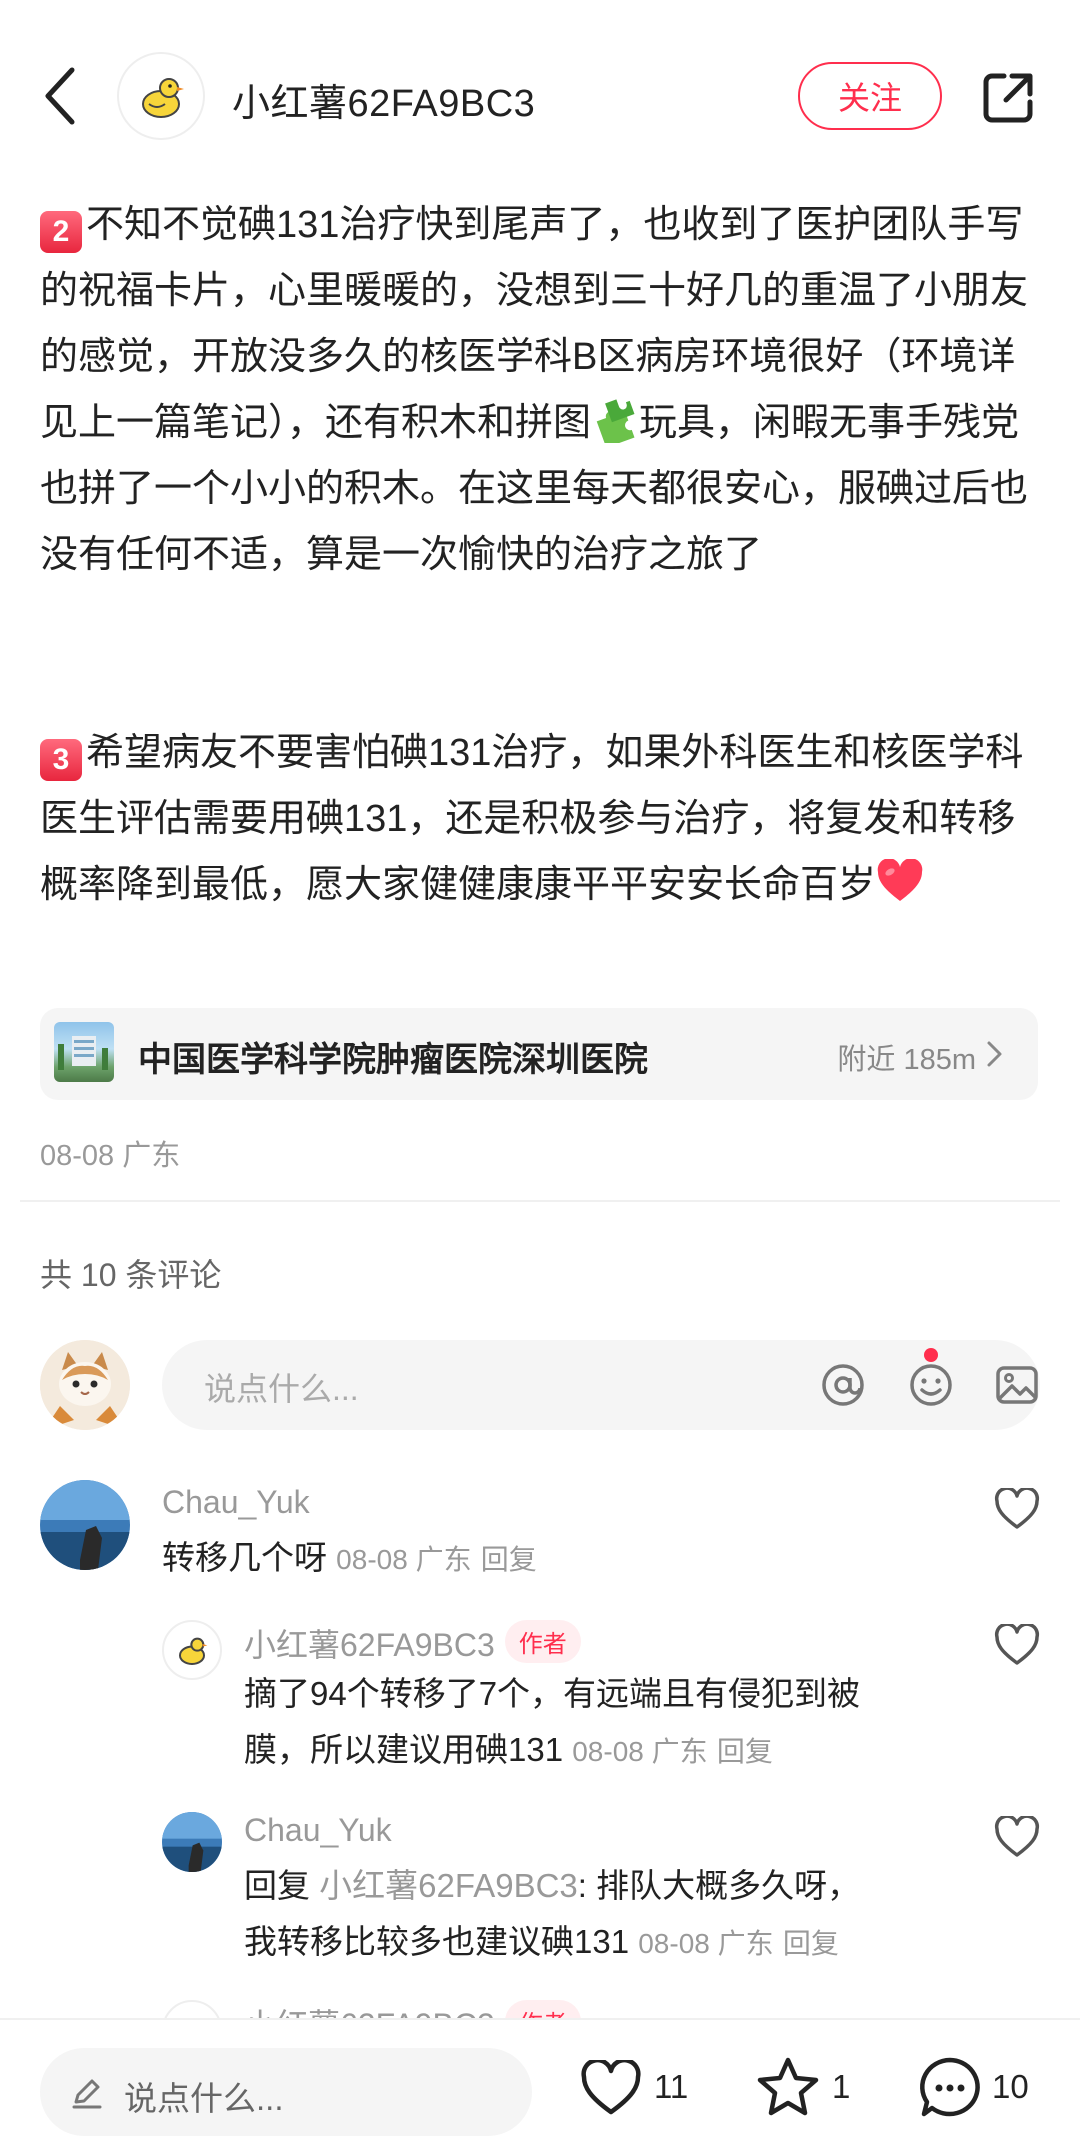 Image resolution: width=1080 pixels, height=2151 pixels. Describe the element at coordinates (542, 1641) in the screenshot. I see `author-tag: 作者` at that location.